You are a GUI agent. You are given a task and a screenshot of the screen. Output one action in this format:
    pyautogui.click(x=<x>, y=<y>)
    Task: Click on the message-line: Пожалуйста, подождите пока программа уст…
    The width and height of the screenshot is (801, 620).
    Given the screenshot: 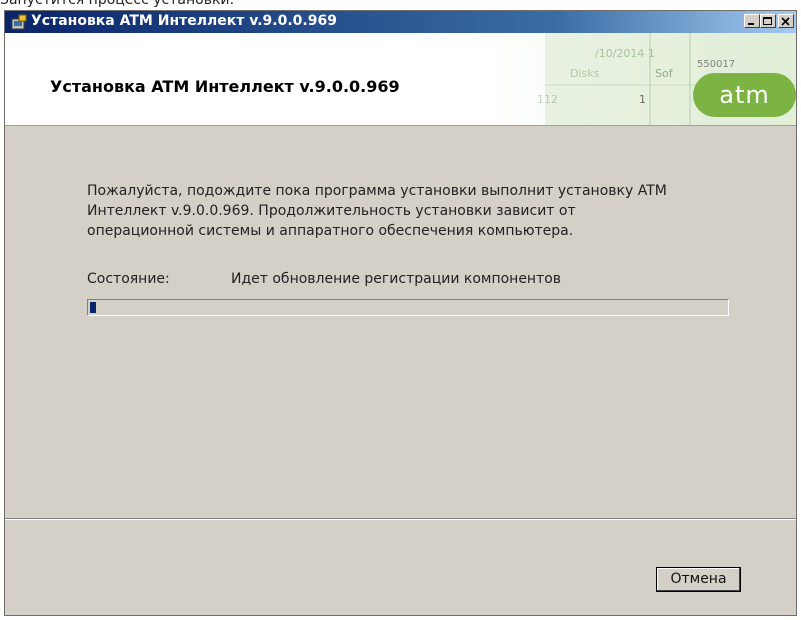 What is the action you would take?
    pyautogui.click(x=377, y=191)
    